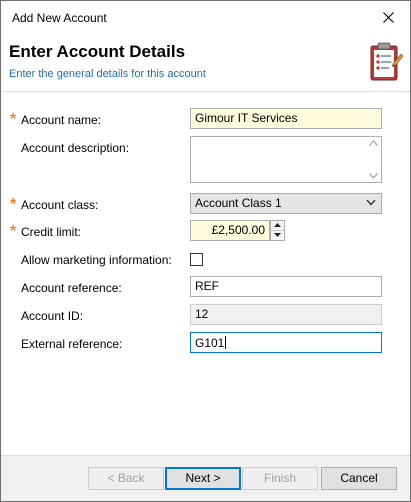  Describe the element at coordinates (359, 478) in the screenshot. I see `cancel-button: Cancel` at that location.